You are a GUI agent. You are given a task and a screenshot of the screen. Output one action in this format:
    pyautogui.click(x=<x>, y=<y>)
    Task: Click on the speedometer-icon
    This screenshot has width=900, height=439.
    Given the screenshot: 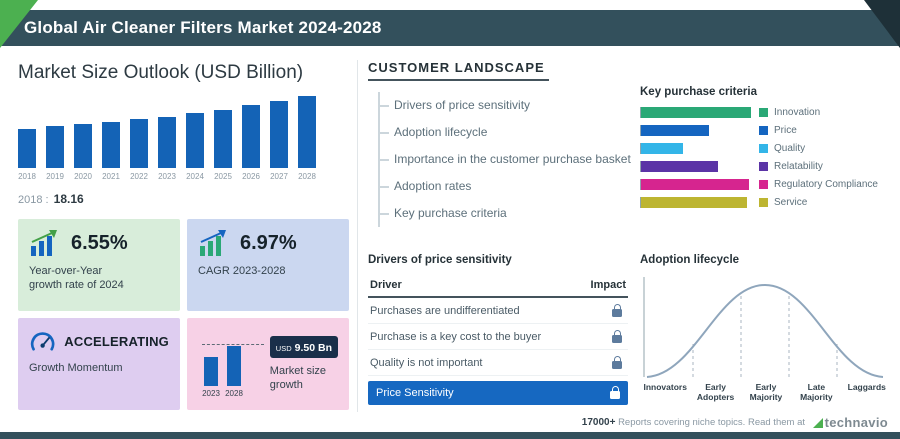 What is the action you would take?
    pyautogui.click(x=42, y=341)
    